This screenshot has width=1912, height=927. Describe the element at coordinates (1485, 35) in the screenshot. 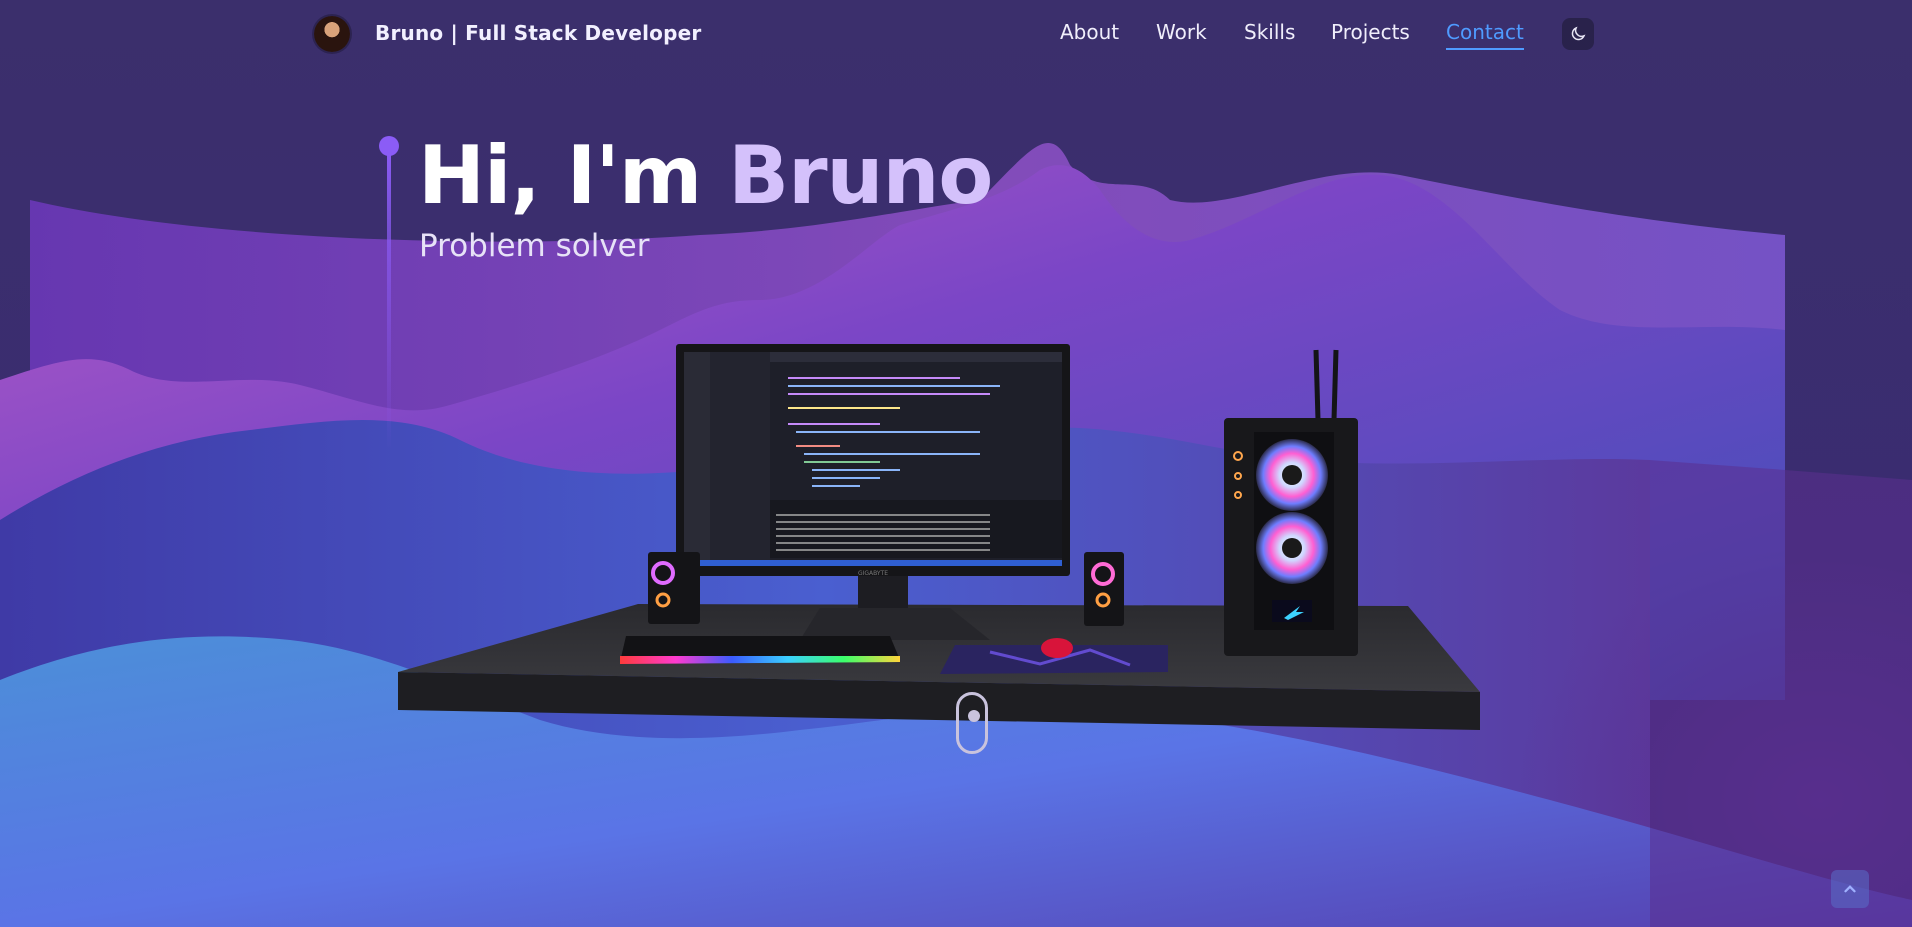

I see `nav-link-contact: Contact` at that location.